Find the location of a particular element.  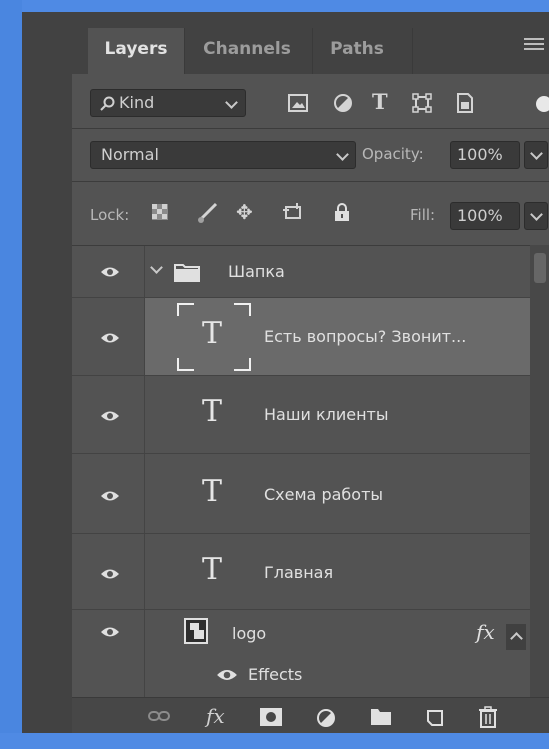

layer-name: logo is located at coordinates (249, 633).